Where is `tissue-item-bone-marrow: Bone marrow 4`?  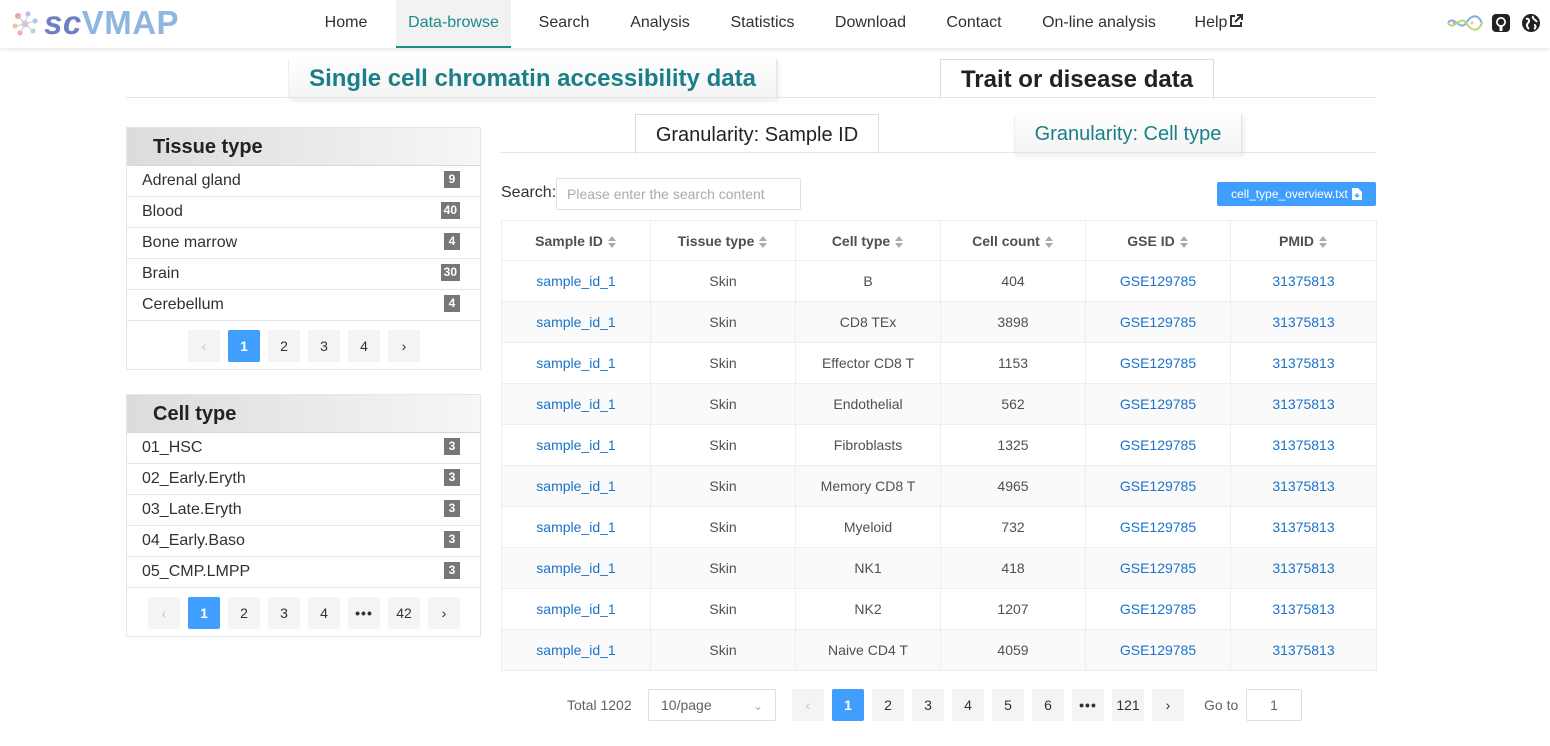
tissue-item-bone-marrow: Bone marrow 4 is located at coordinates (303, 243).